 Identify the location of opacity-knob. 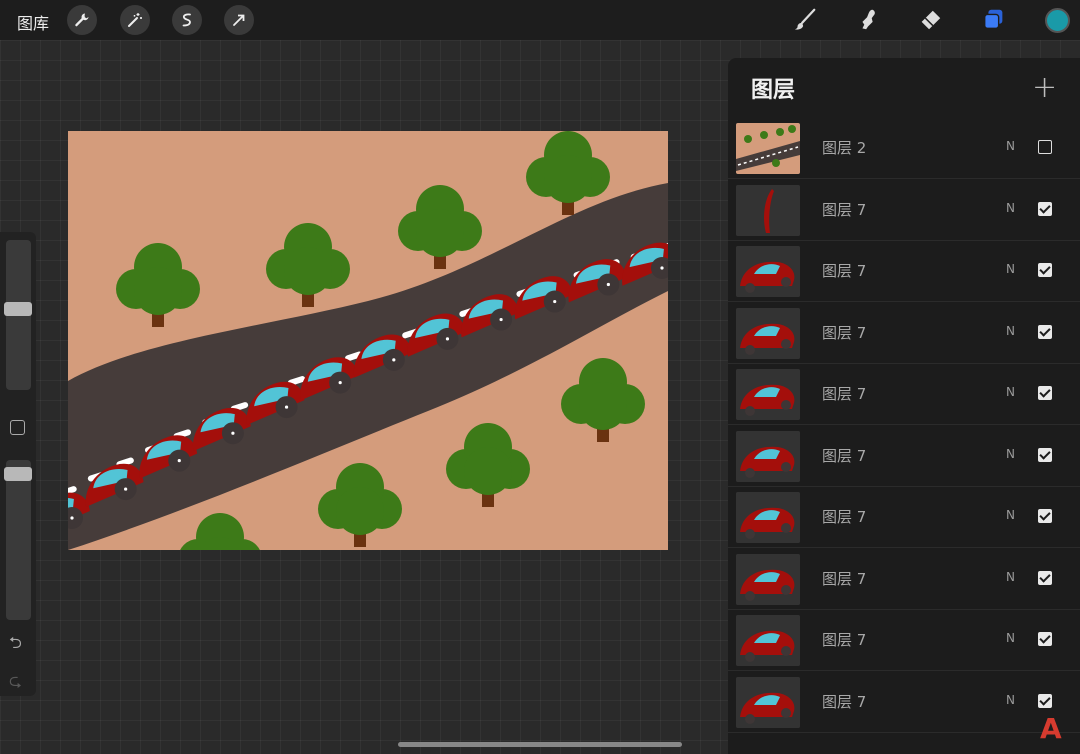
(18, 474).